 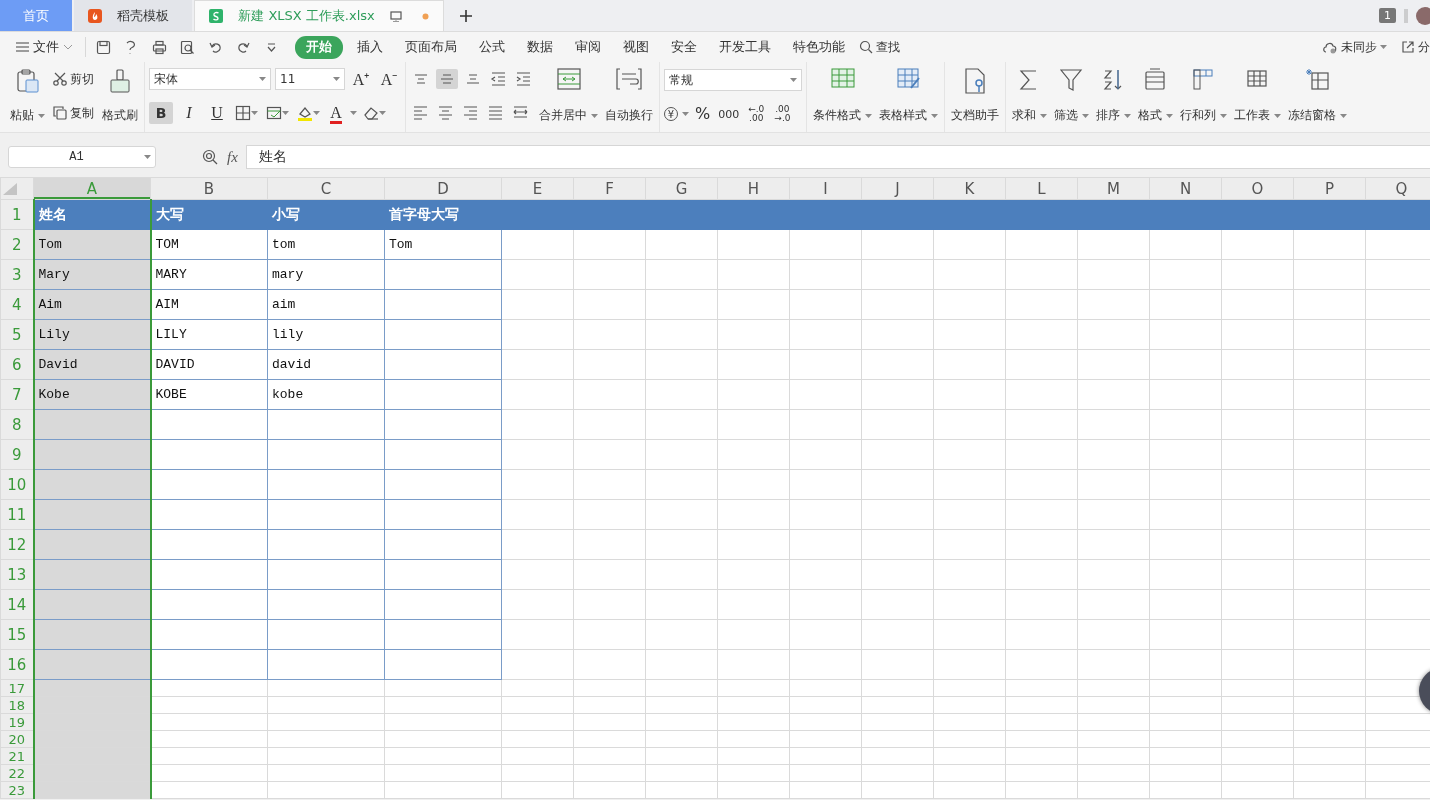 What do you see at coordinates (975, 96) in the screenshot?
I see `document-assistant-button: 文档助手` at bounding box center [975, 96].